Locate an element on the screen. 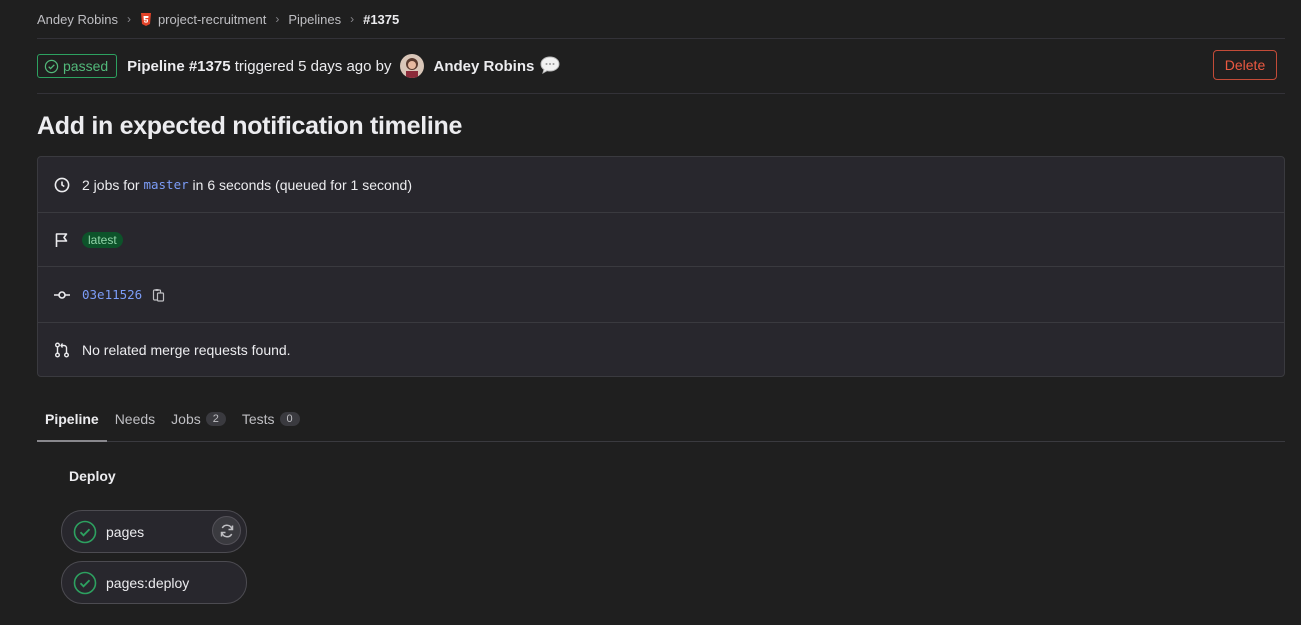 The width and height of the screenshot is (1301, 625). tab-label: Tests is located at coordinates (258, 419).